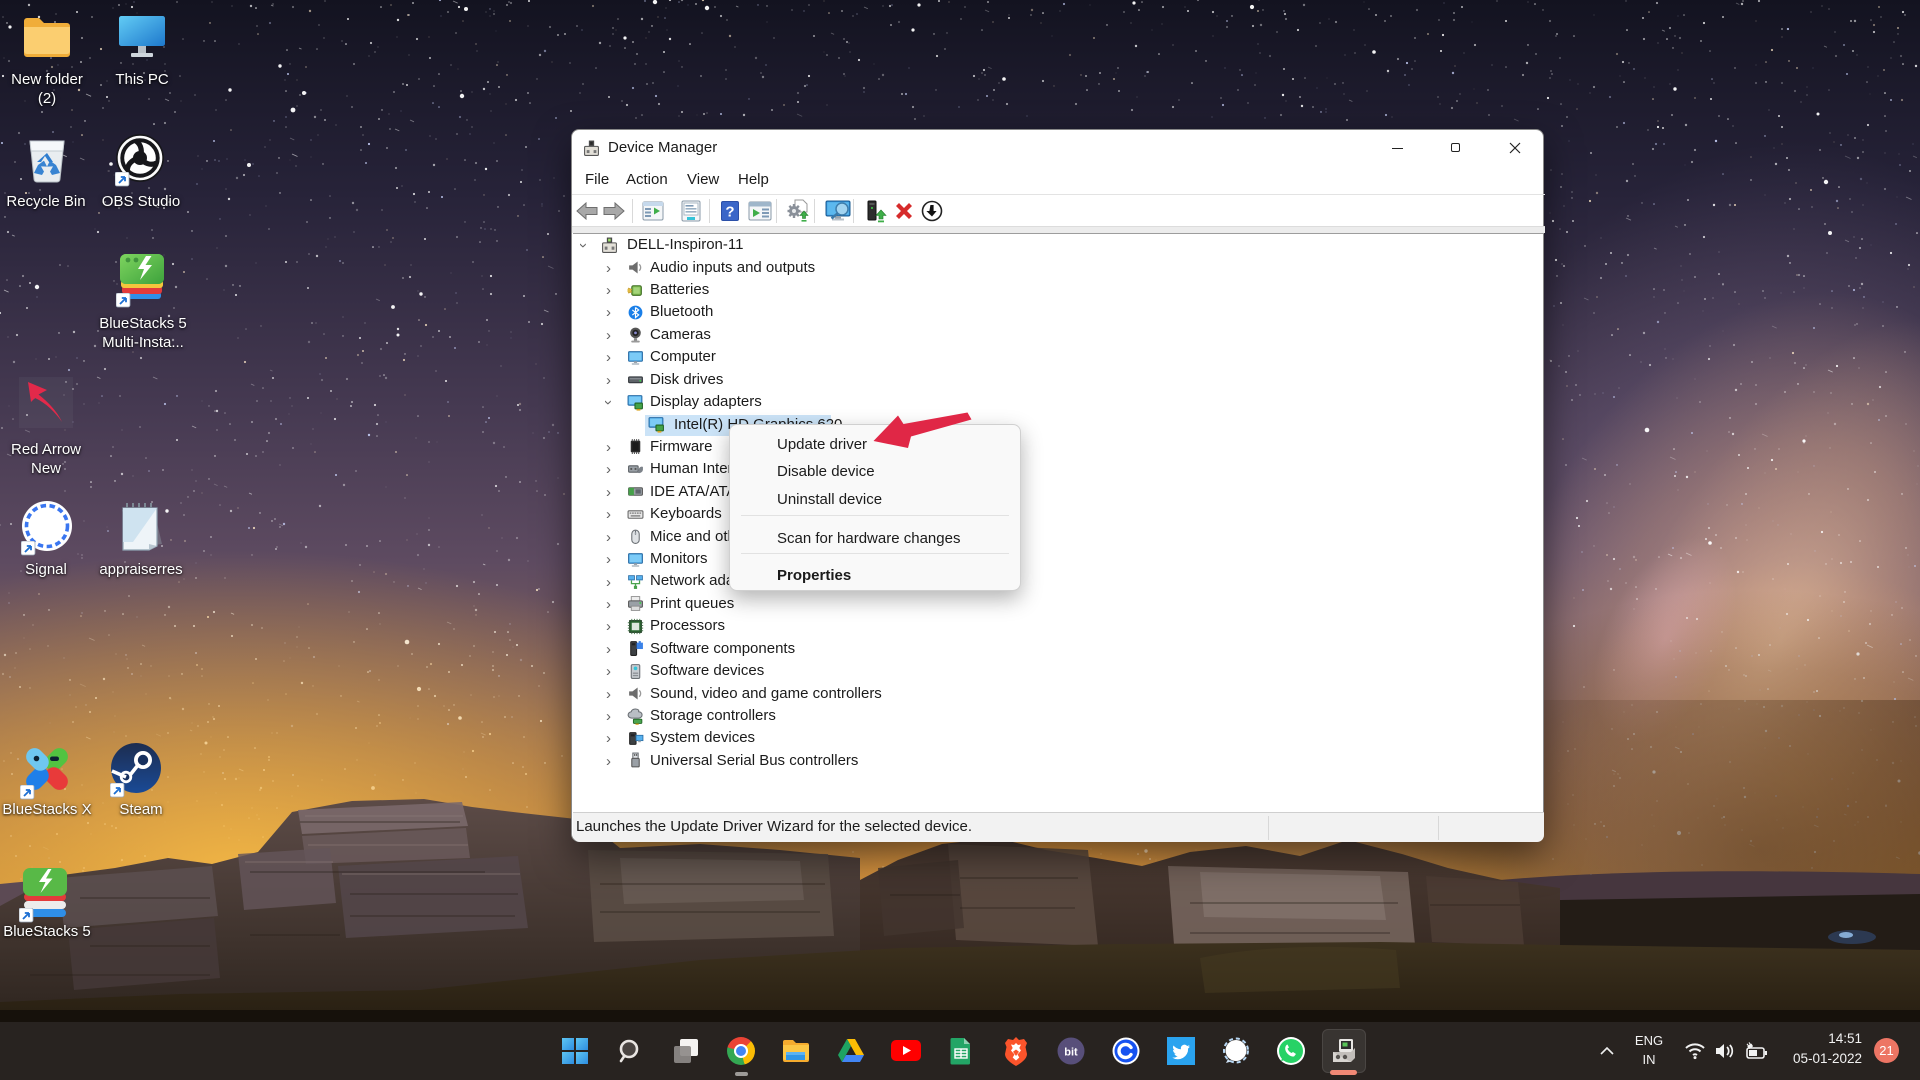 The image size is (1920, 1080). I want to click on svg-text: bit, so click(1071, 1053).